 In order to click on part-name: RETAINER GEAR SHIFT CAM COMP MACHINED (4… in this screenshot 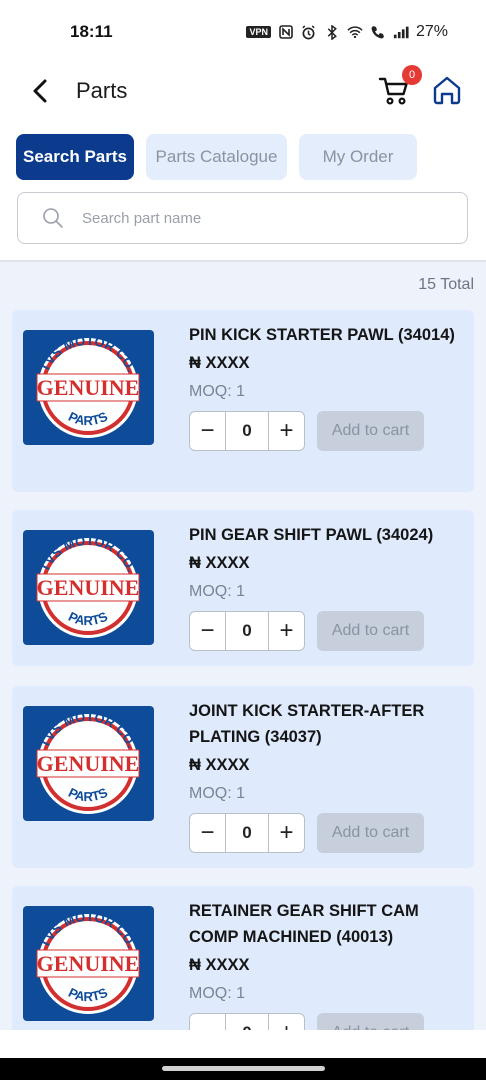, I will do `click(304, 924)`.